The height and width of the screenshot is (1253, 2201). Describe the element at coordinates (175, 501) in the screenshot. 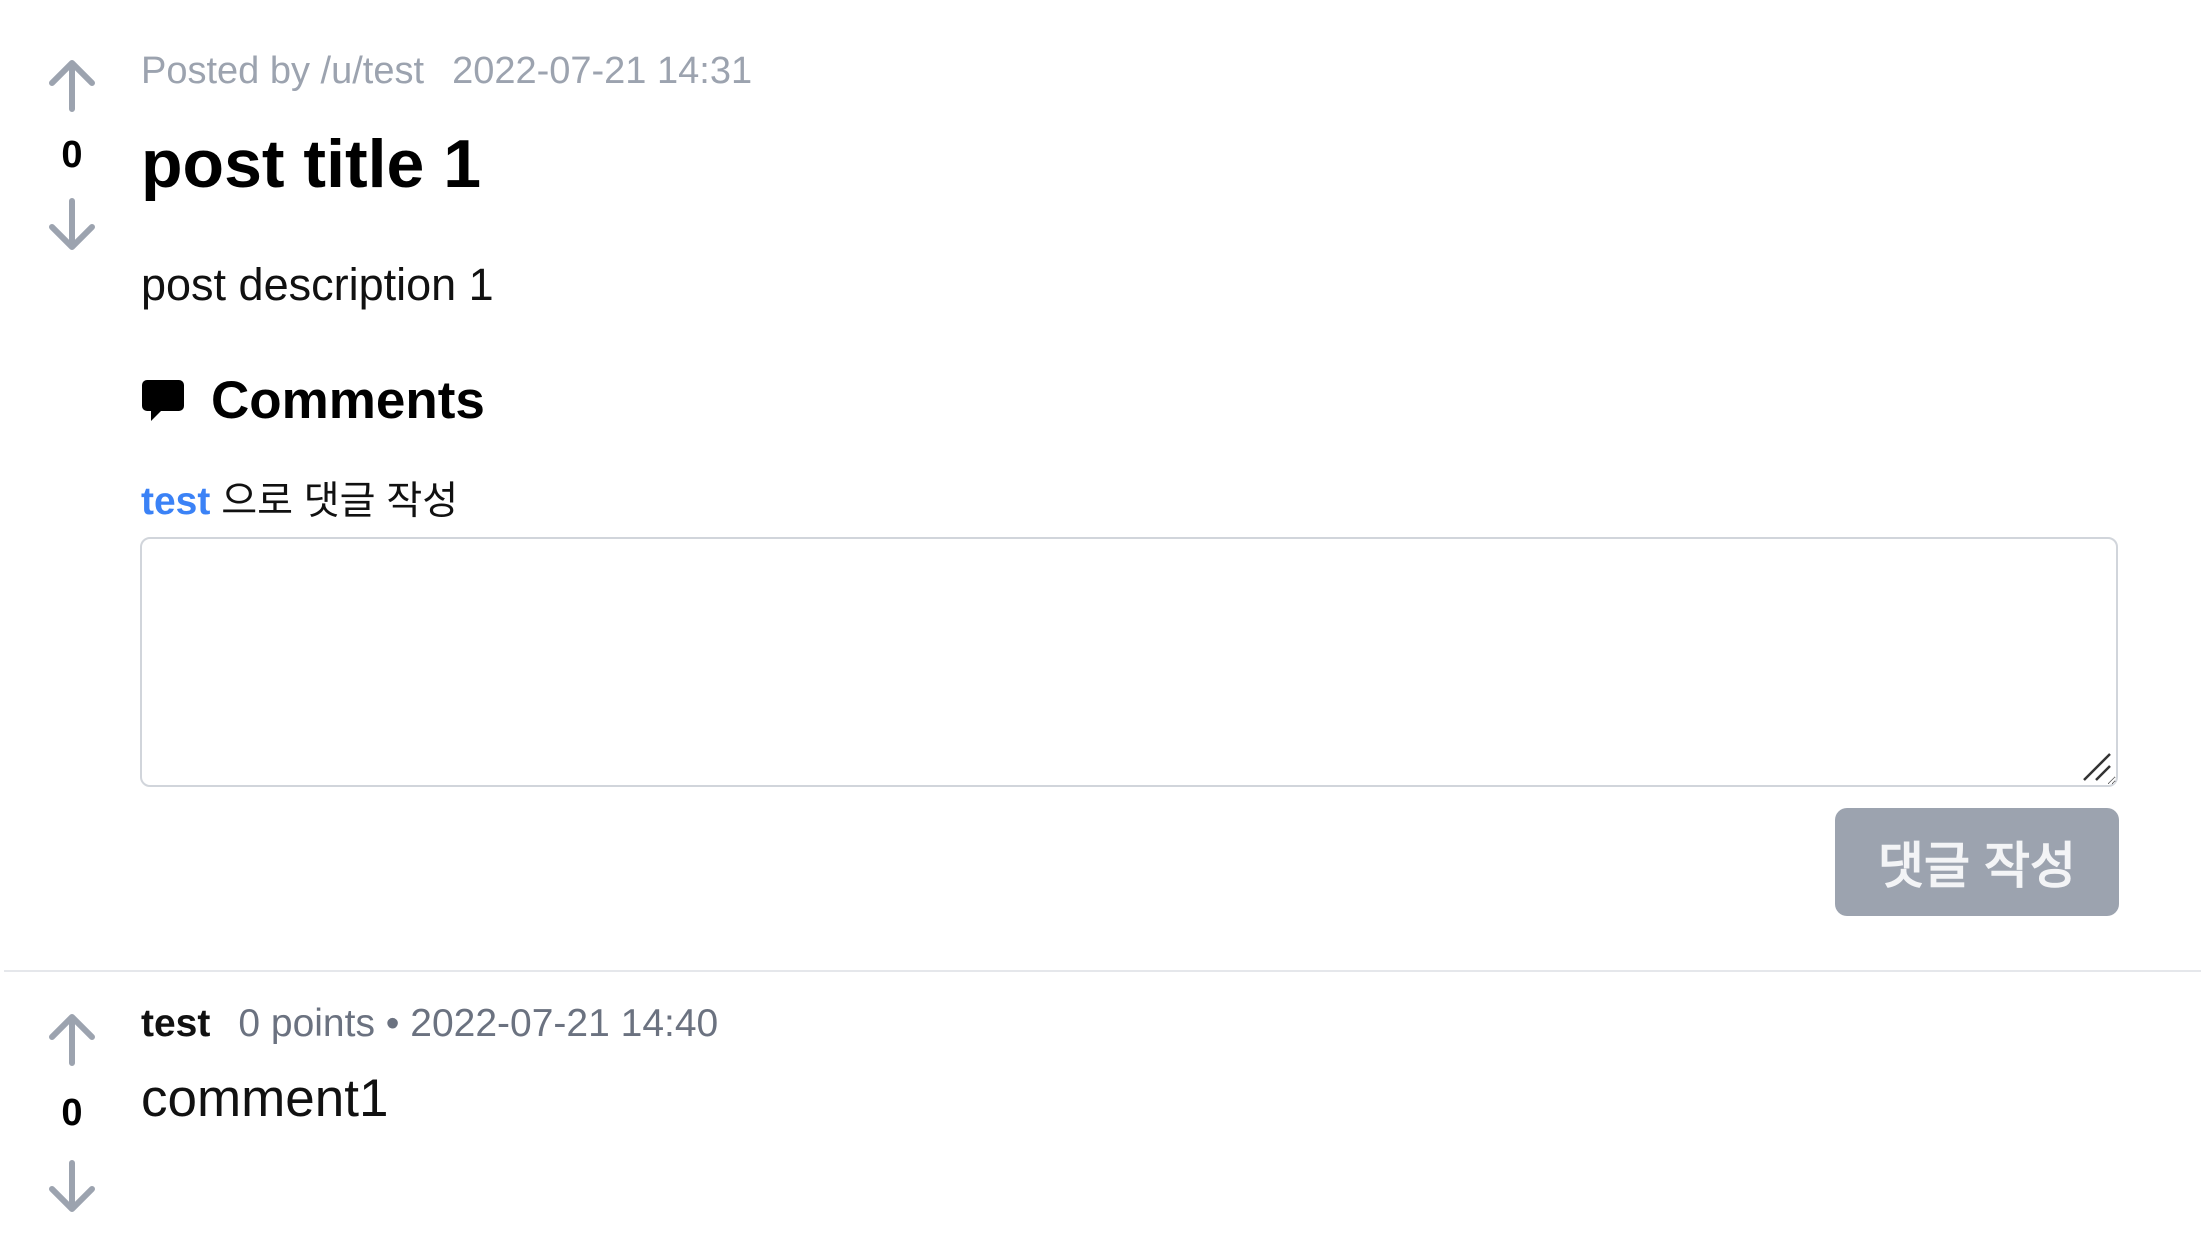

I see `comment-as-user-link: test` at that location.